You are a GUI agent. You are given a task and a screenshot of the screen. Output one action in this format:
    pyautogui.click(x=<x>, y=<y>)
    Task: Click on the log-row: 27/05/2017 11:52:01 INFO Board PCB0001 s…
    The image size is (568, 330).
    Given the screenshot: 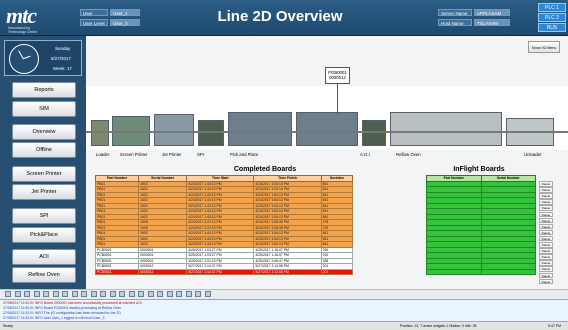 What is the action you would take?
    pyautogui.click(x=62, y=308)
    